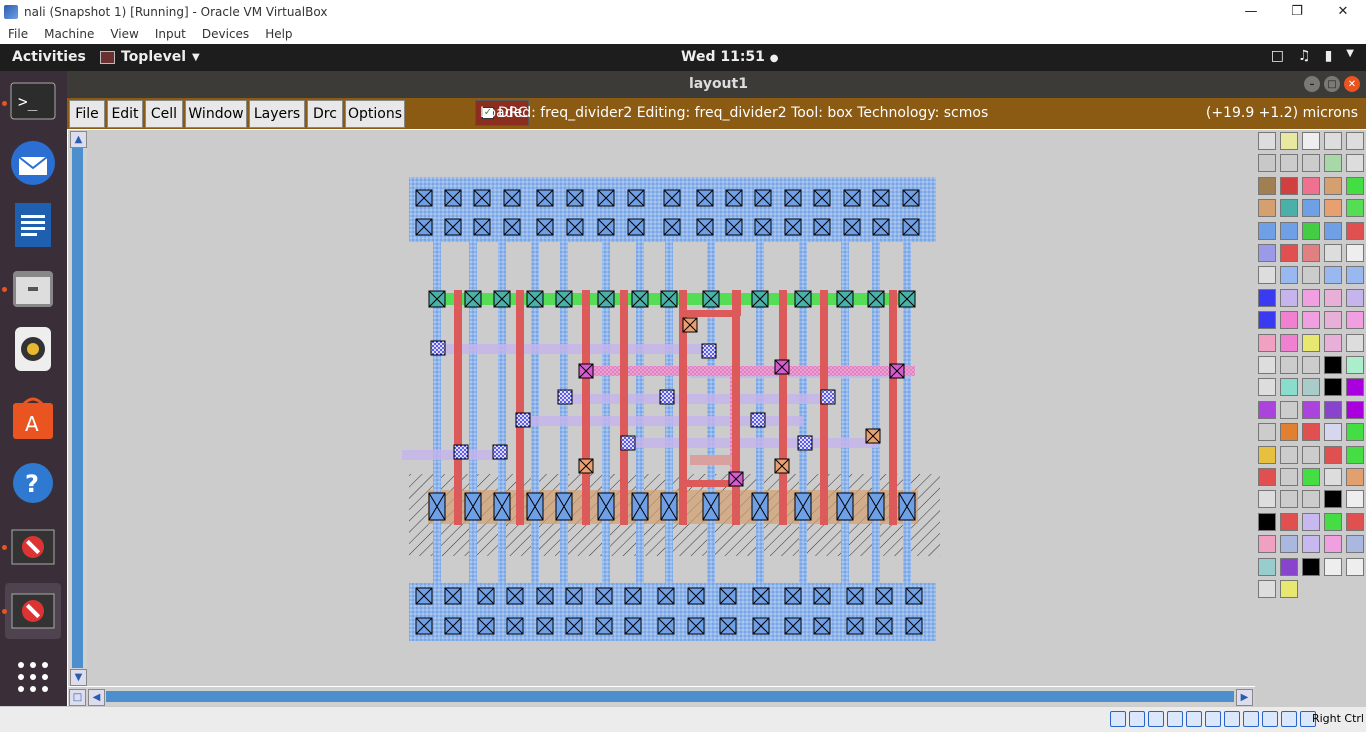 This screenshot has height=732, width=1366. What do you see at coordinates (33, 101) in the screenshot?
I see `terminal-icon: >_` at bounding box center [33, 101].